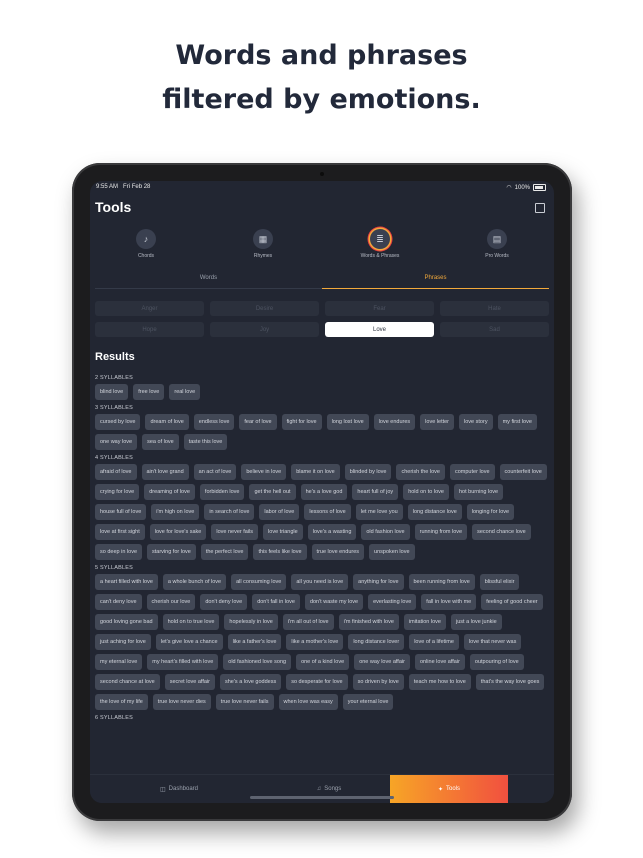 The height and width of the screenshot is (858, 643). I want to click on phrase-chip: blame it on love, so click(315, 472).